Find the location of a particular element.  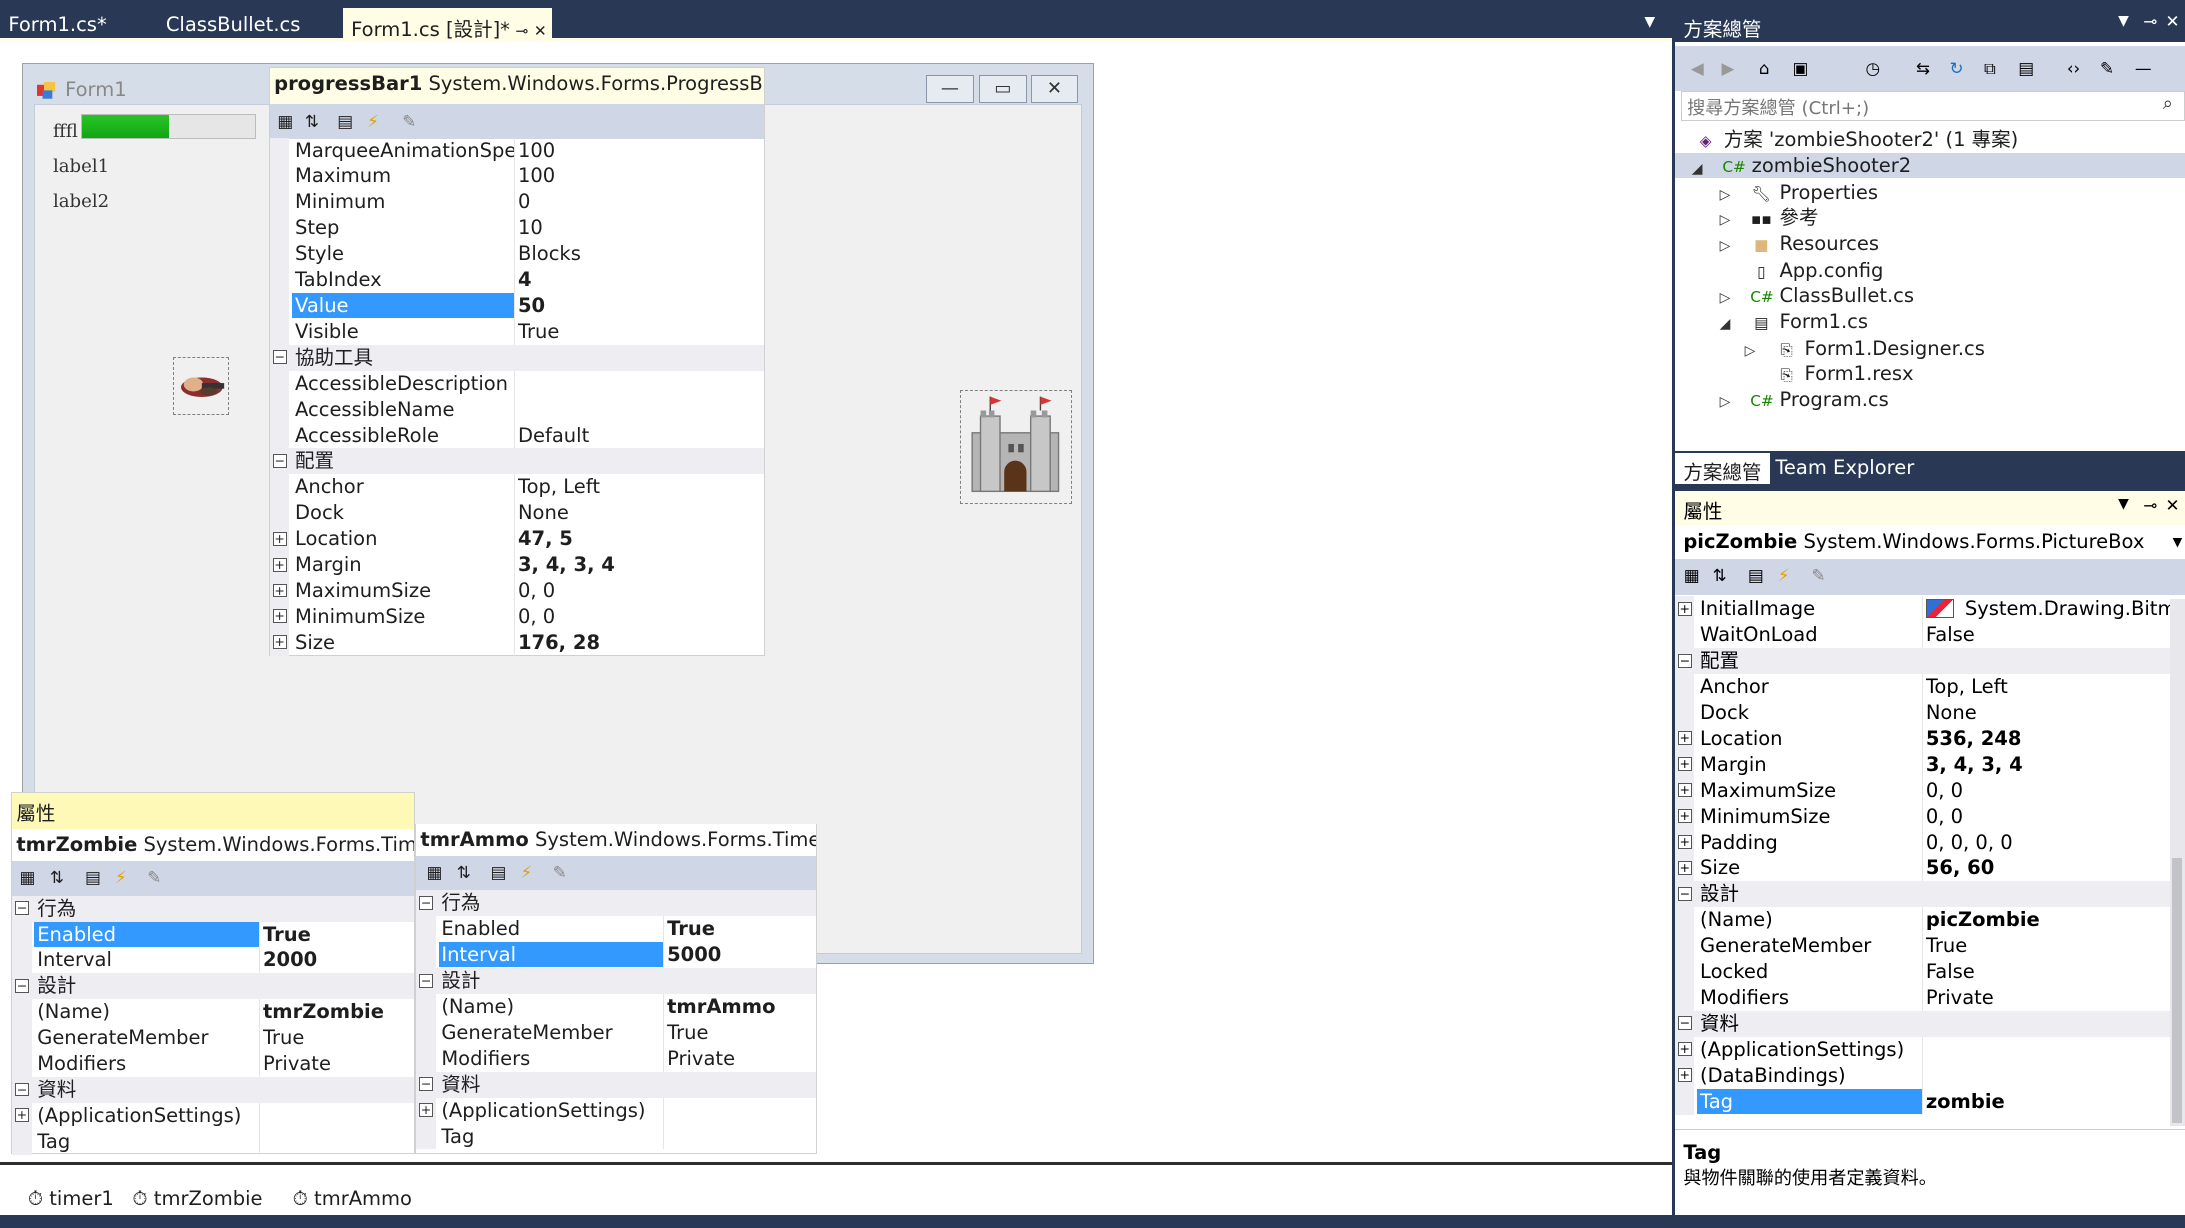

forward-icon: ▶ is located at coordinates (1728, 68).